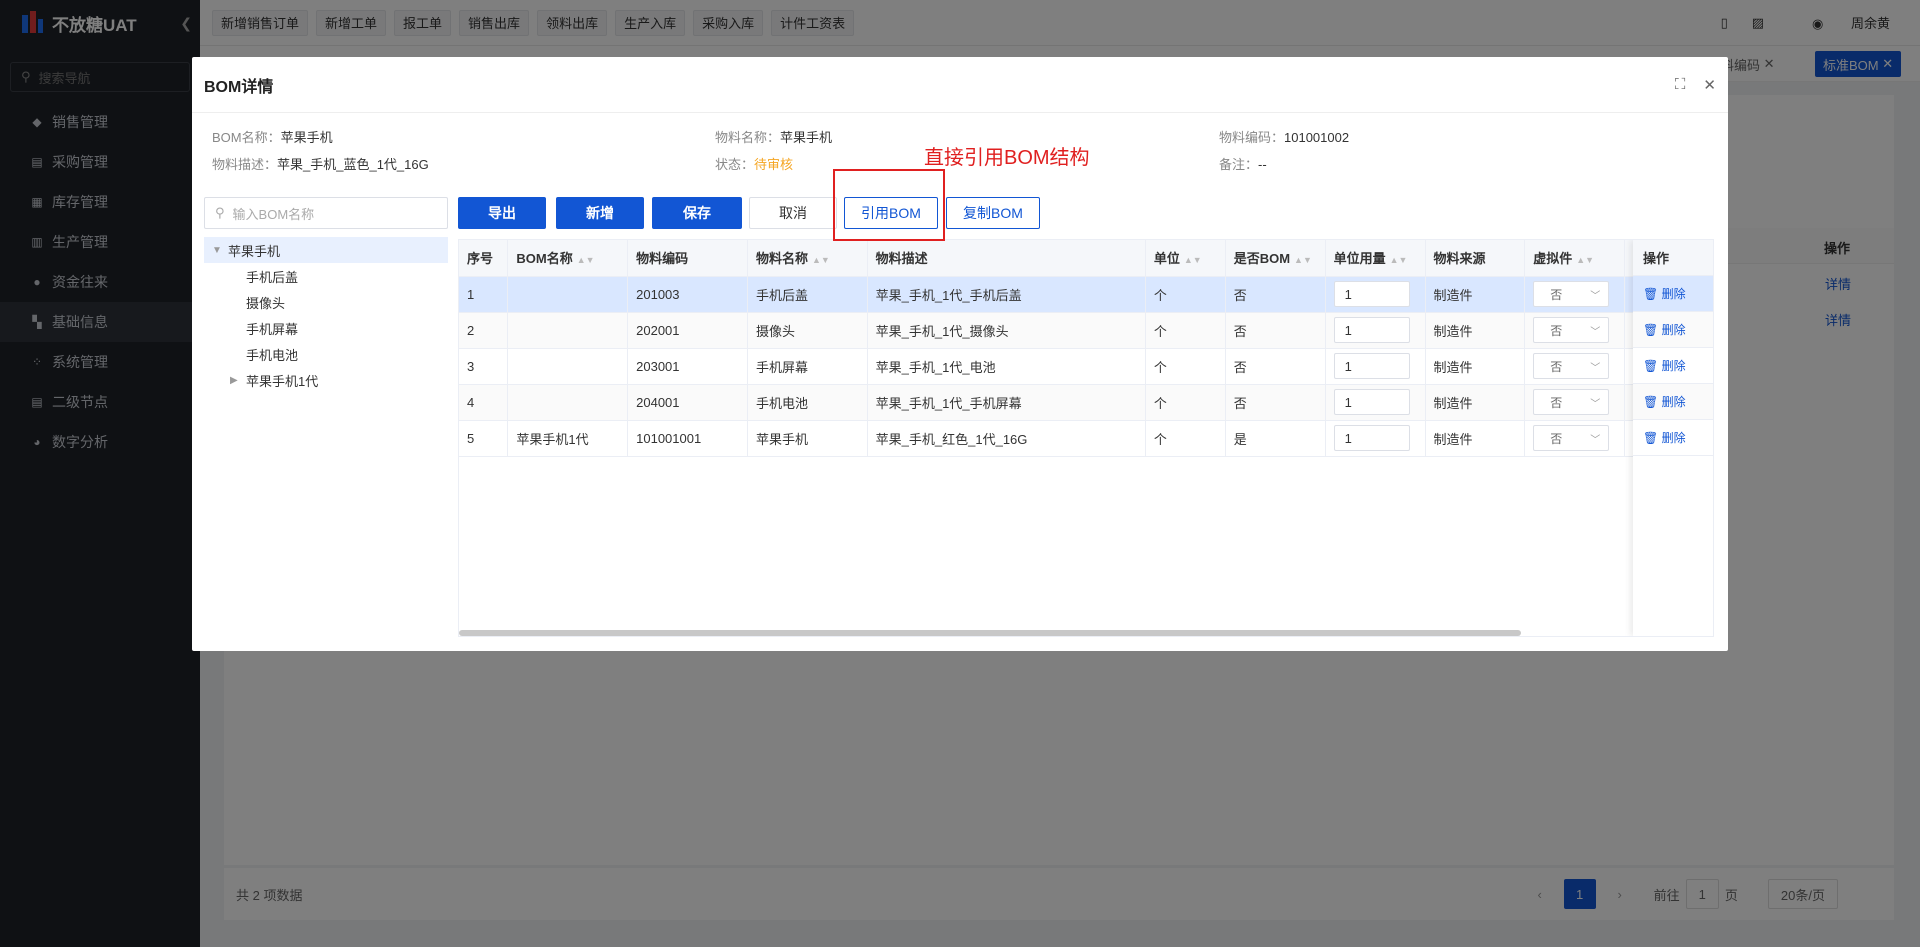 This screenshot has height=947, width=1920. I want to click on tree-node: 手机屏幕, so click(326, 328).